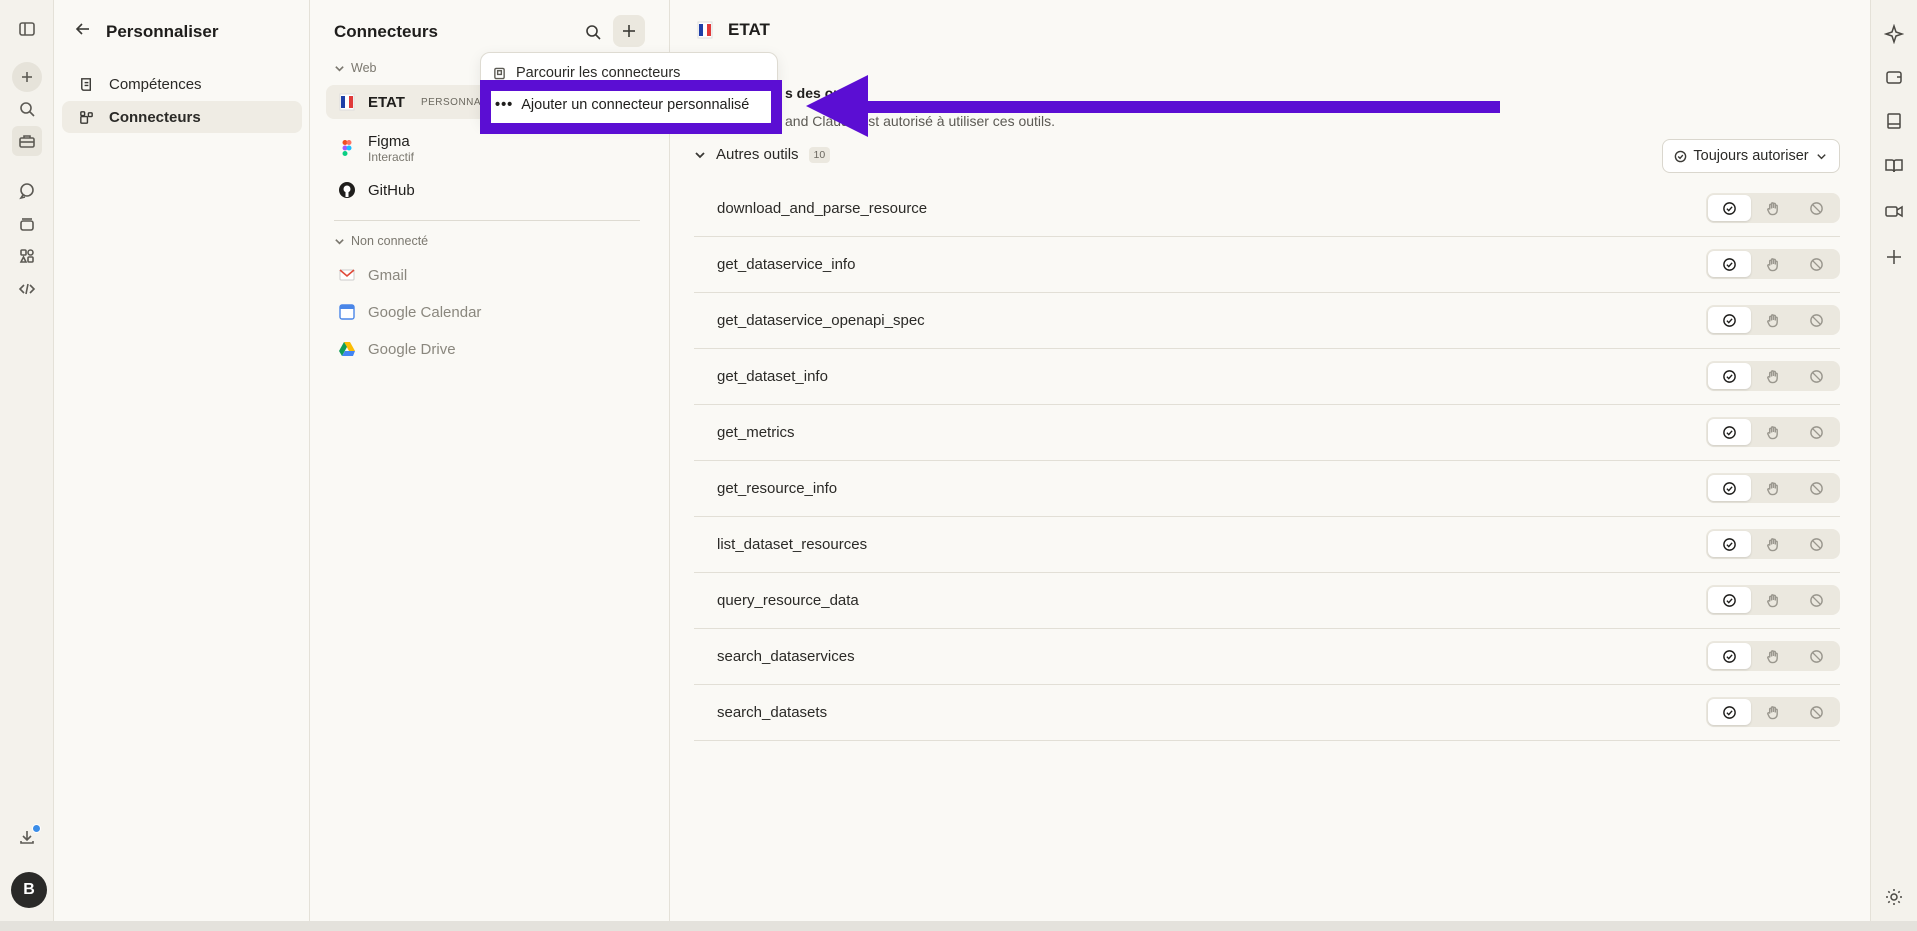  Describe the element at coordinates (819, 154) in the screenshot. I see `tool-count-badge: 10` at that location.